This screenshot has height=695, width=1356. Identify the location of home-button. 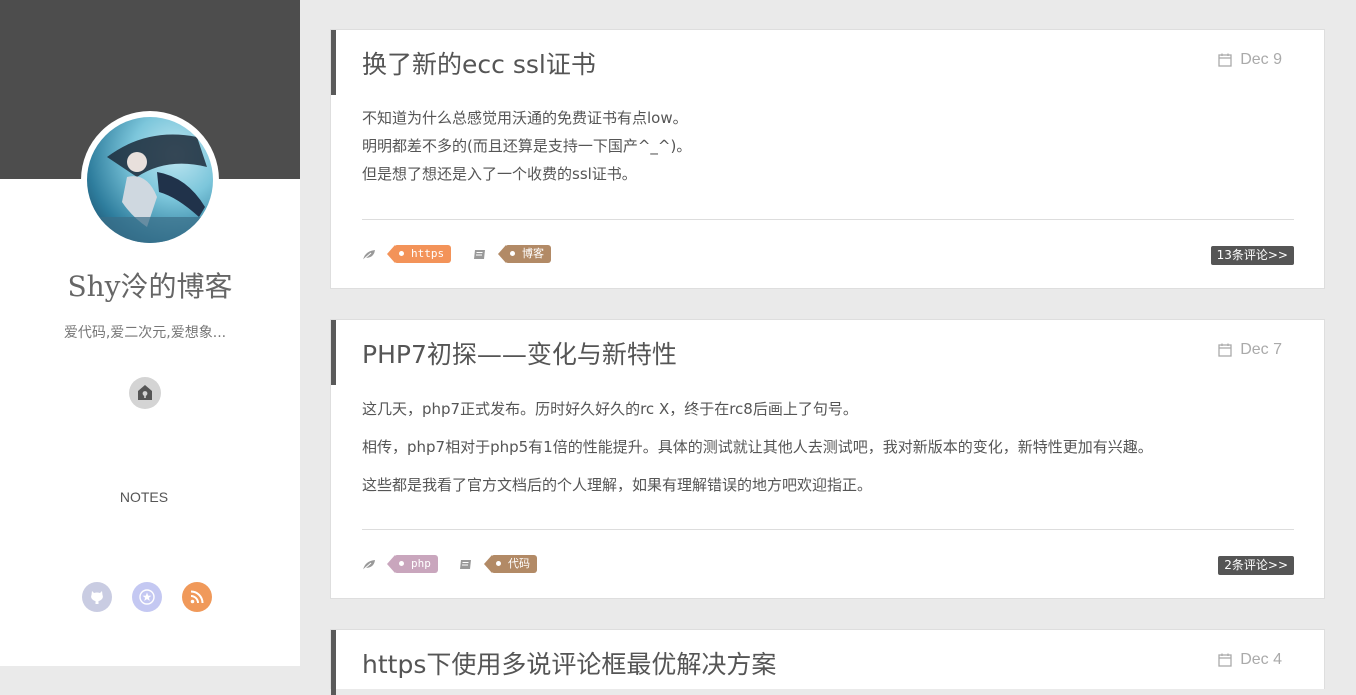
(145, 393).